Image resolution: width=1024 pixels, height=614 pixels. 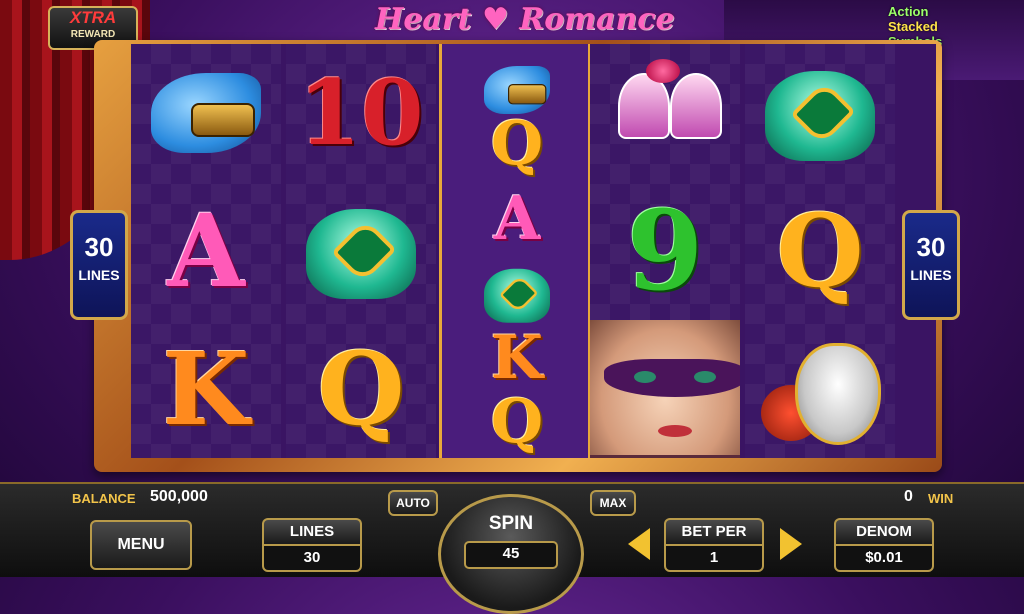 I want to click on reel-4: 9, so click(x=665, y=251).